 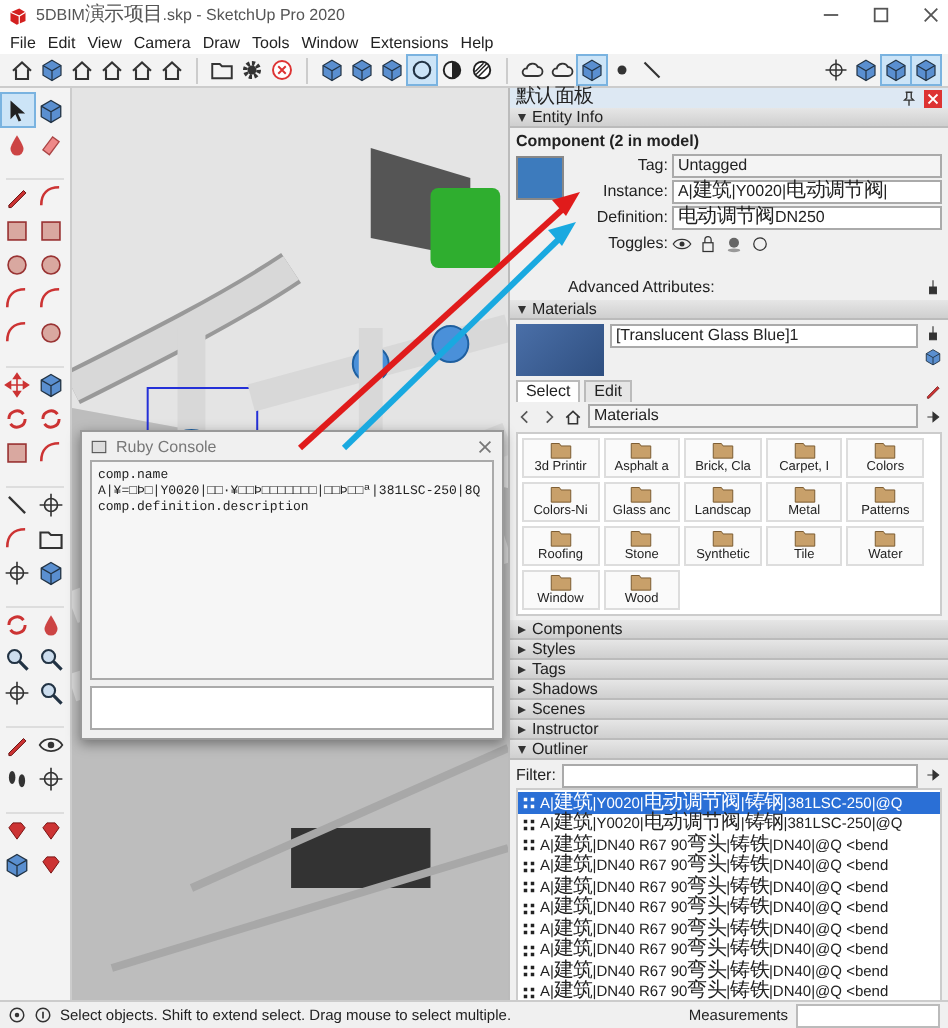 I want to click on window-icon, so click(x=99, y=446).